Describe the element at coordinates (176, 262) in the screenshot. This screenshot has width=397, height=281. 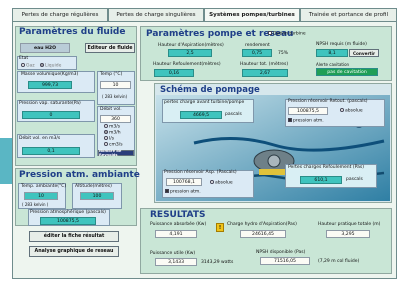
I see `puissance-utile-value: 3,1433` at that location.